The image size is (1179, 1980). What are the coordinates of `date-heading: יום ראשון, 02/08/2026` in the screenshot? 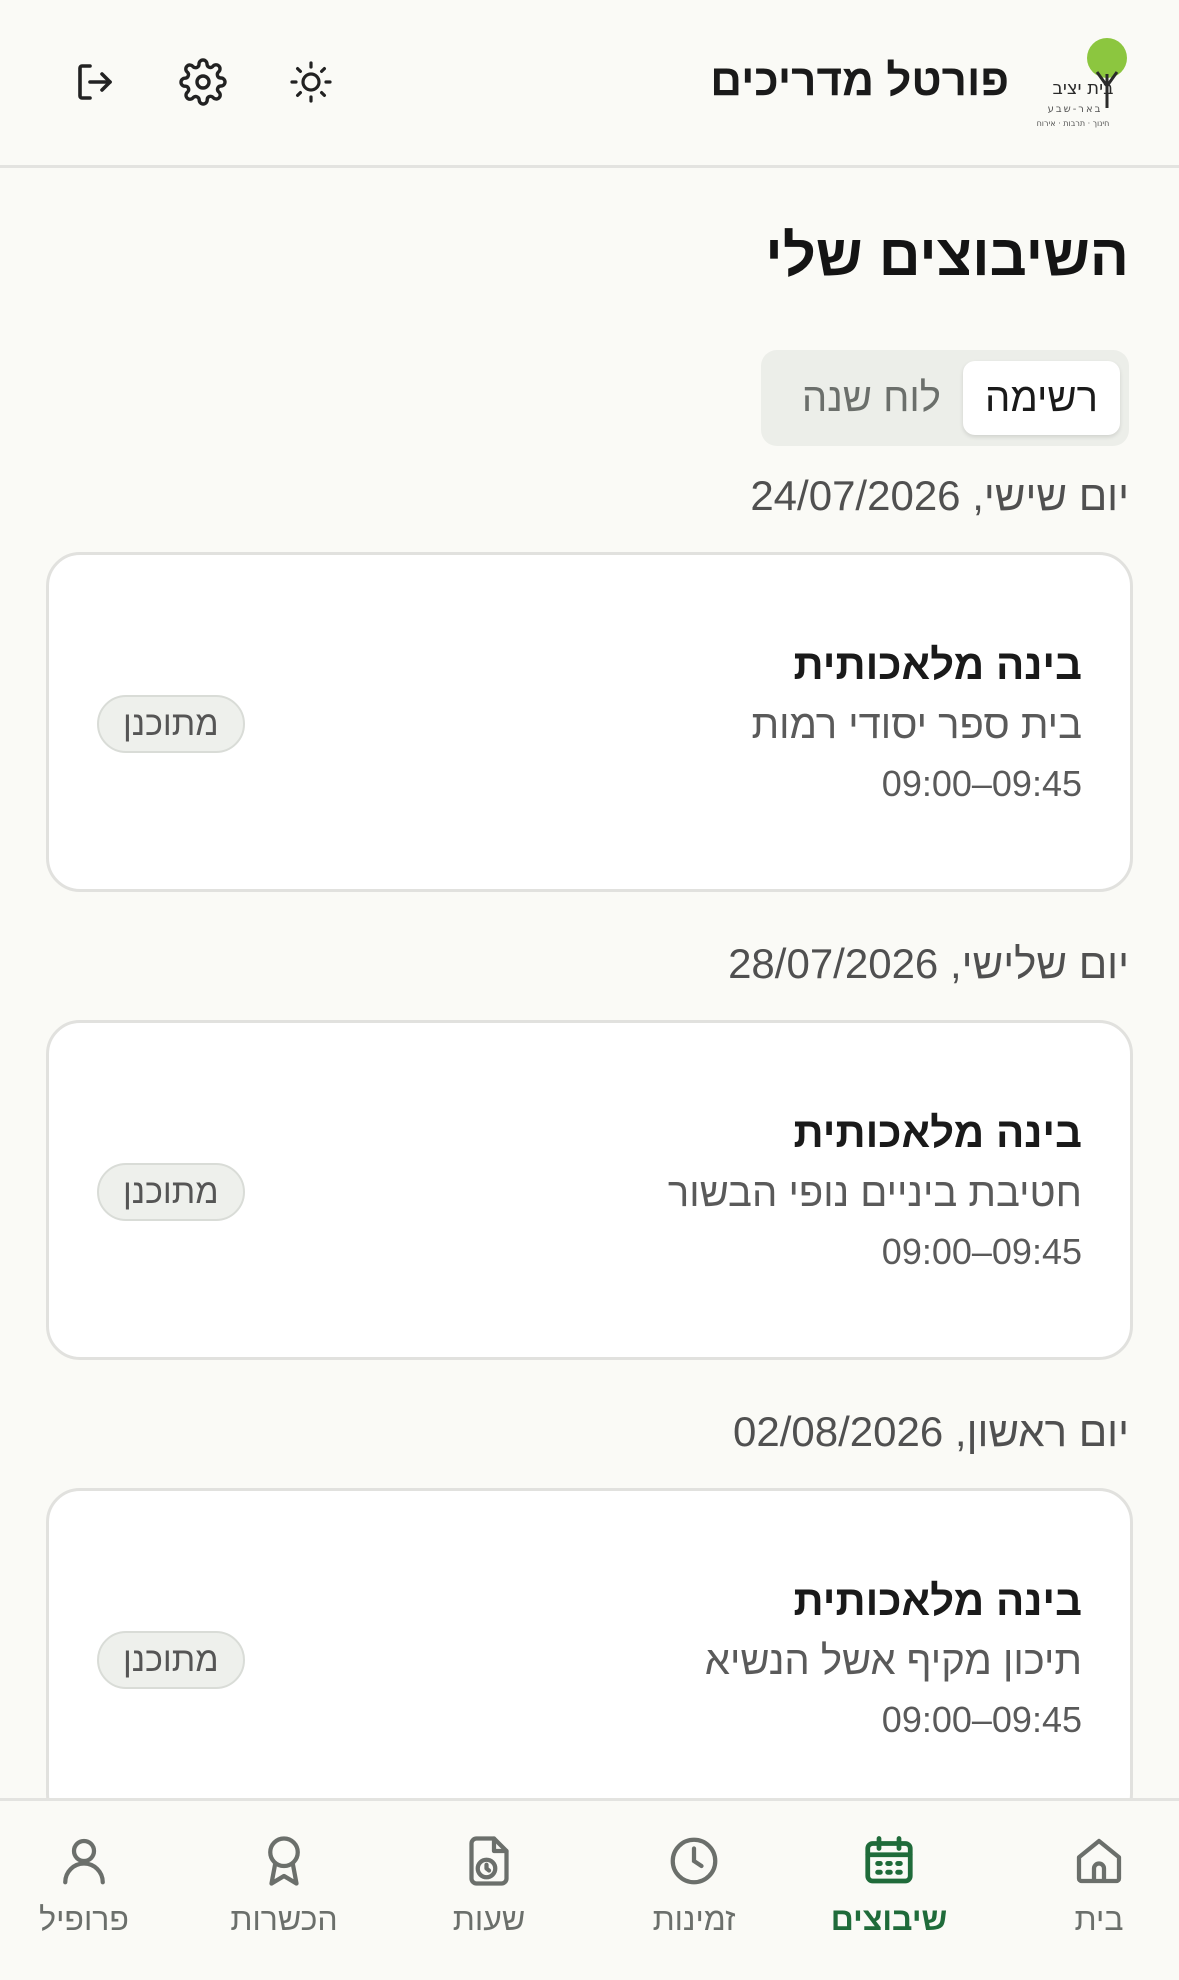 It's located at (931, 1431).